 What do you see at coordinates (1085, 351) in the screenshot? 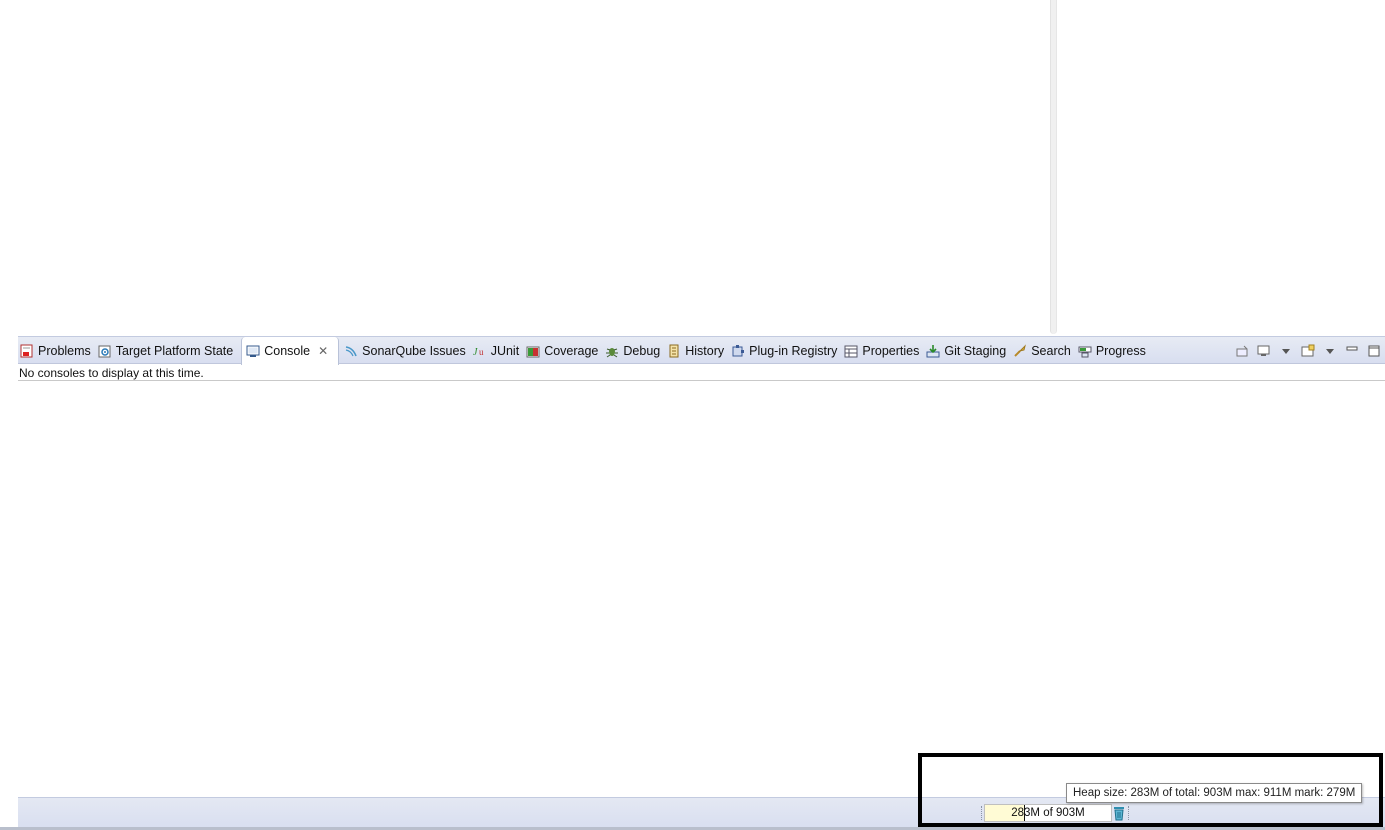
I see `progress-icon` at bounding box center [1085, 351].